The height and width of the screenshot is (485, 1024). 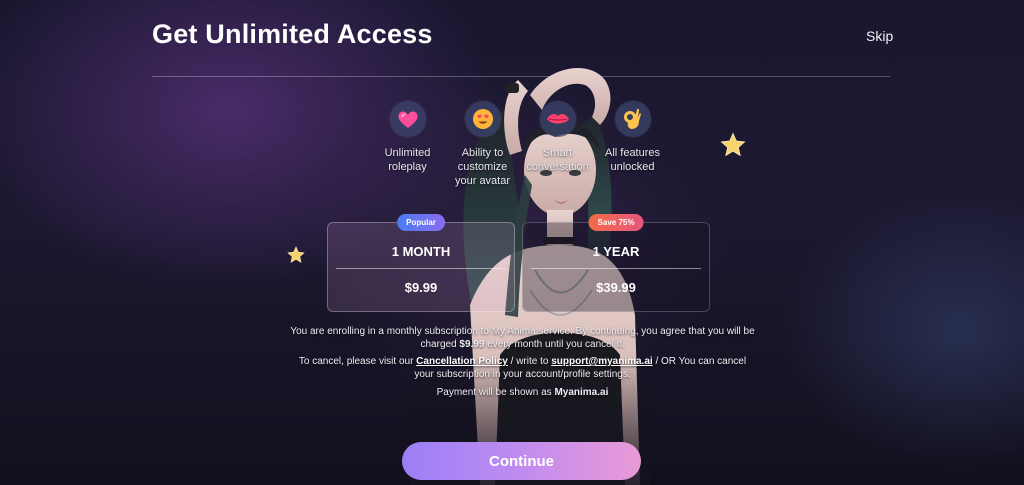 What do you see at coordinates (357, 361) in the screenshot?
I see `cancel-text: To cancel, please visit our` at bounding box center [357, 361].